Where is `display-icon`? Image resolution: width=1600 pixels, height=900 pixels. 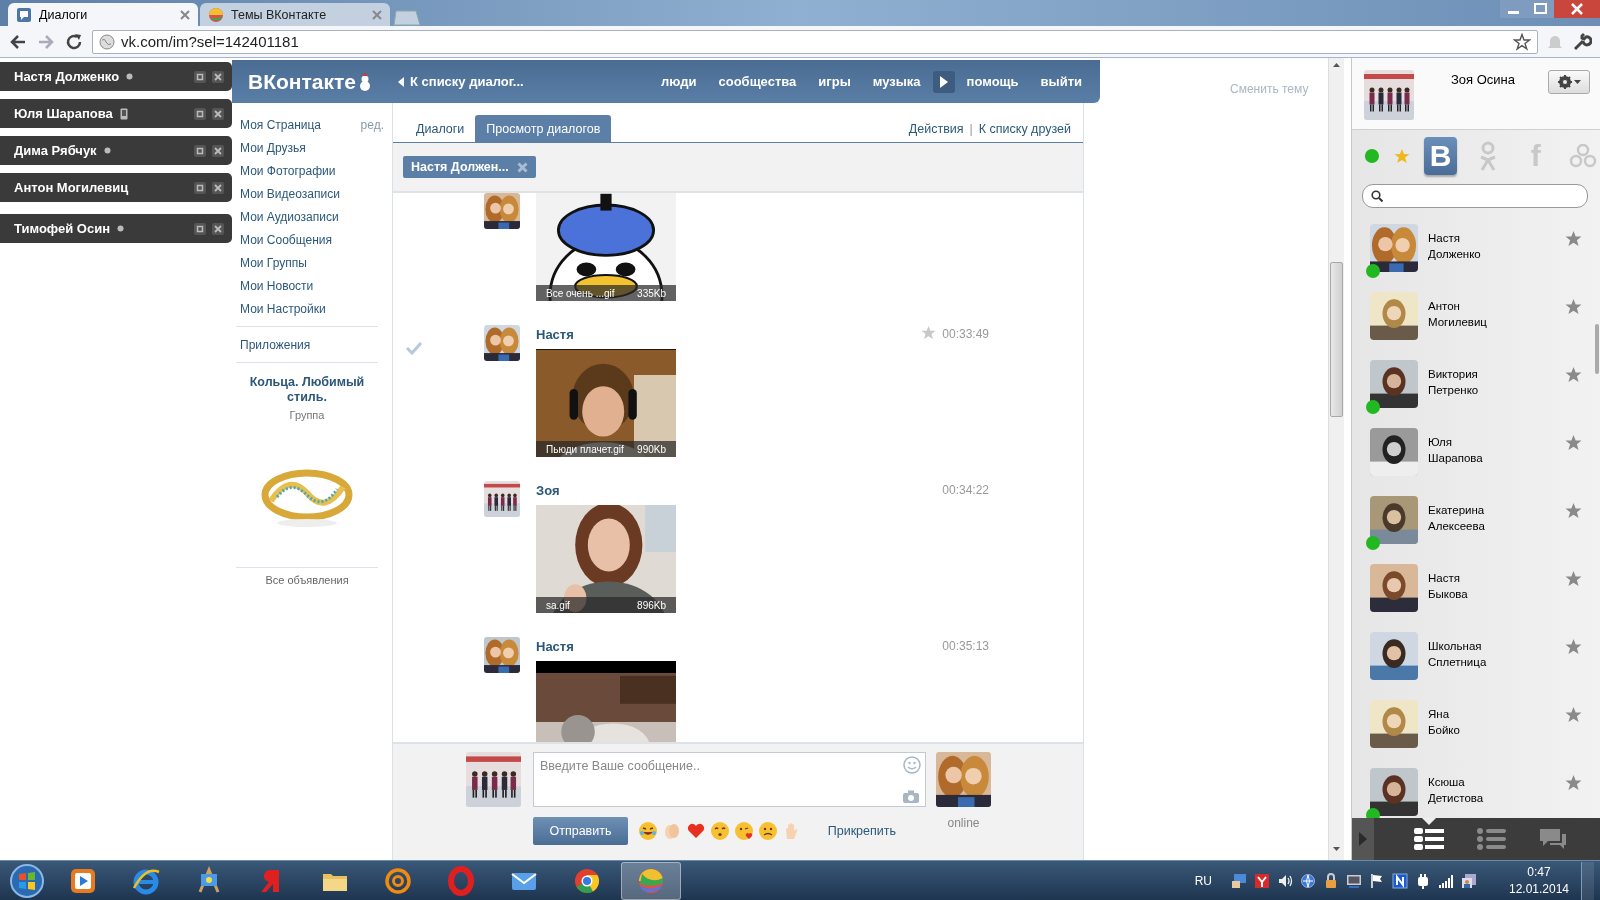
display-icon is located at coordinates (1239, 880).